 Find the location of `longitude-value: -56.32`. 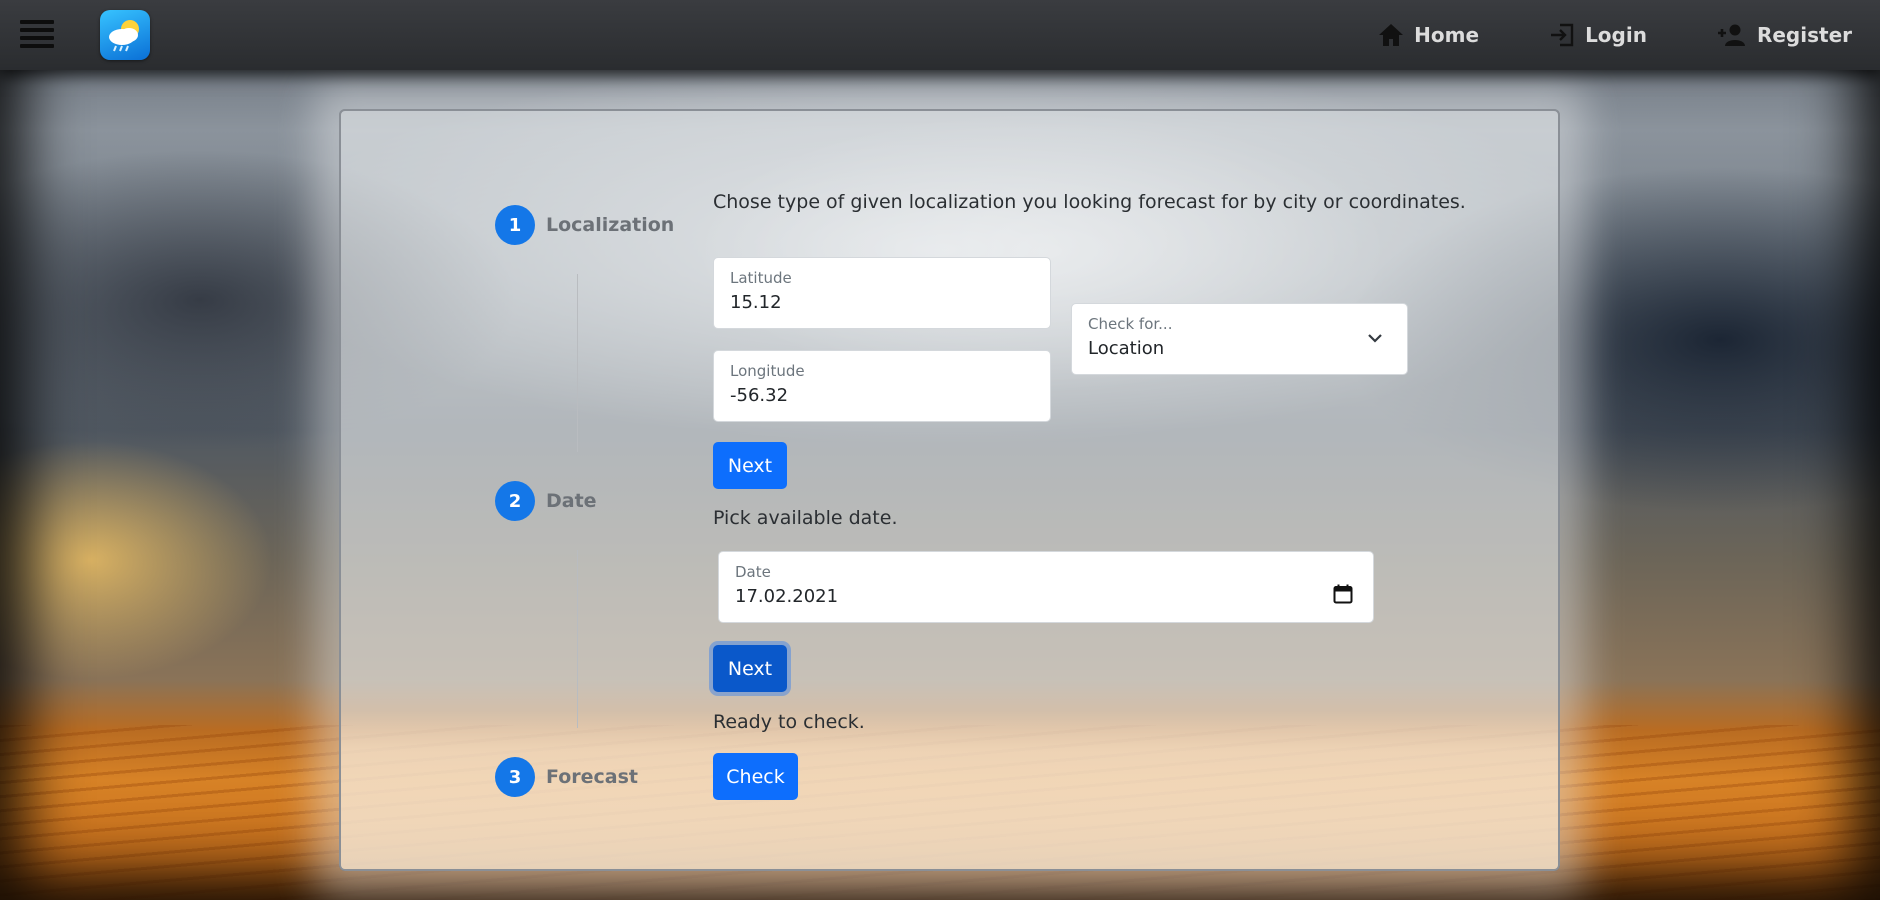

longitude-value: -56.32 is located at coordinates (759, 395).